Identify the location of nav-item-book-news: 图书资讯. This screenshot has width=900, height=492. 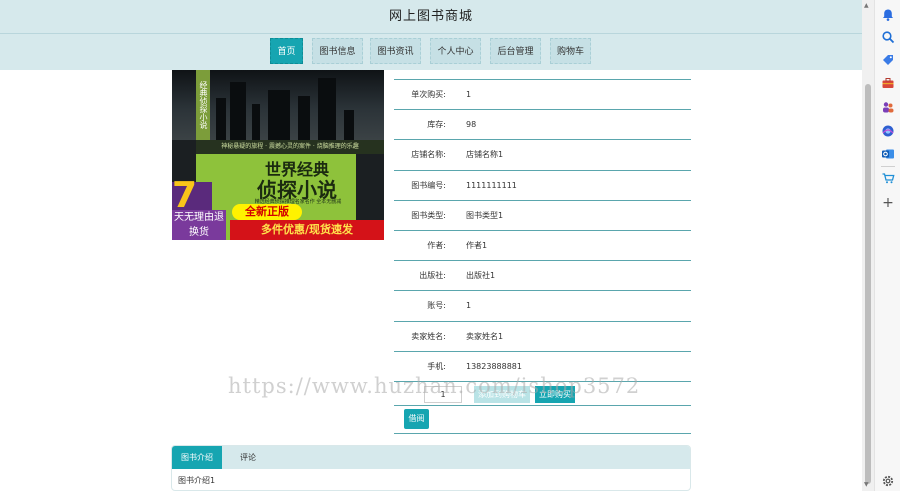
(395, 51).